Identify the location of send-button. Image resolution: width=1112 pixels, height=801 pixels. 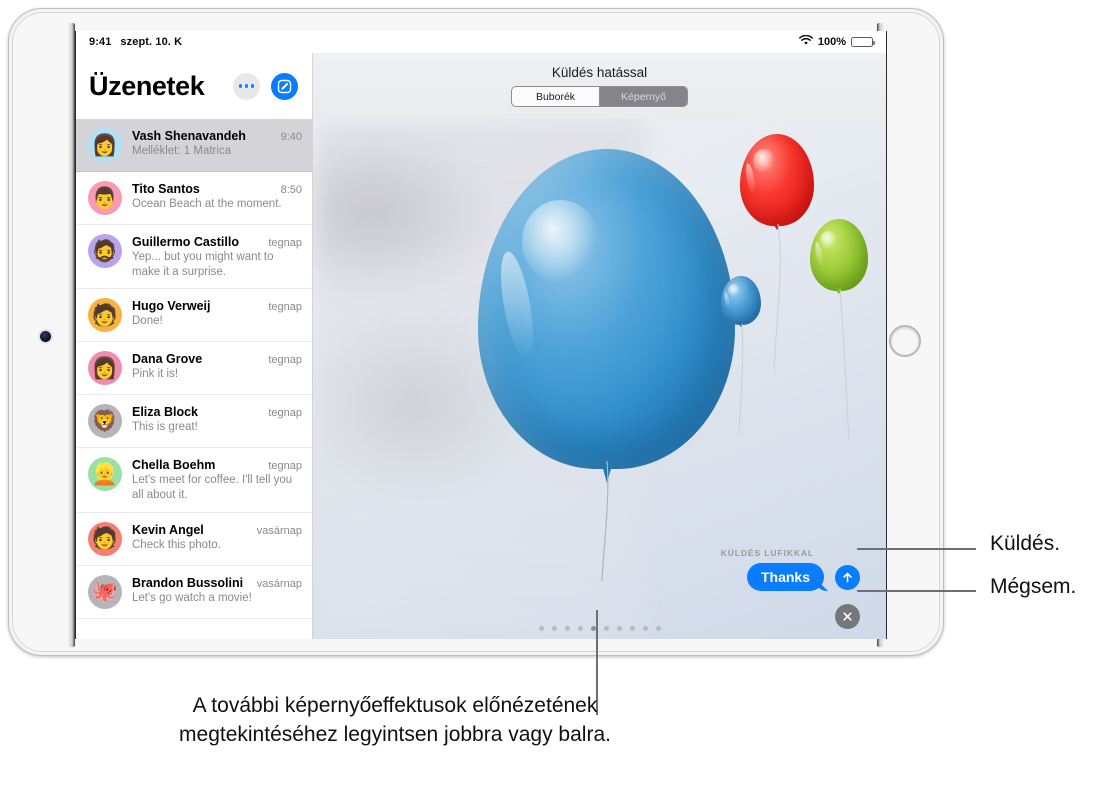
(847, 577).